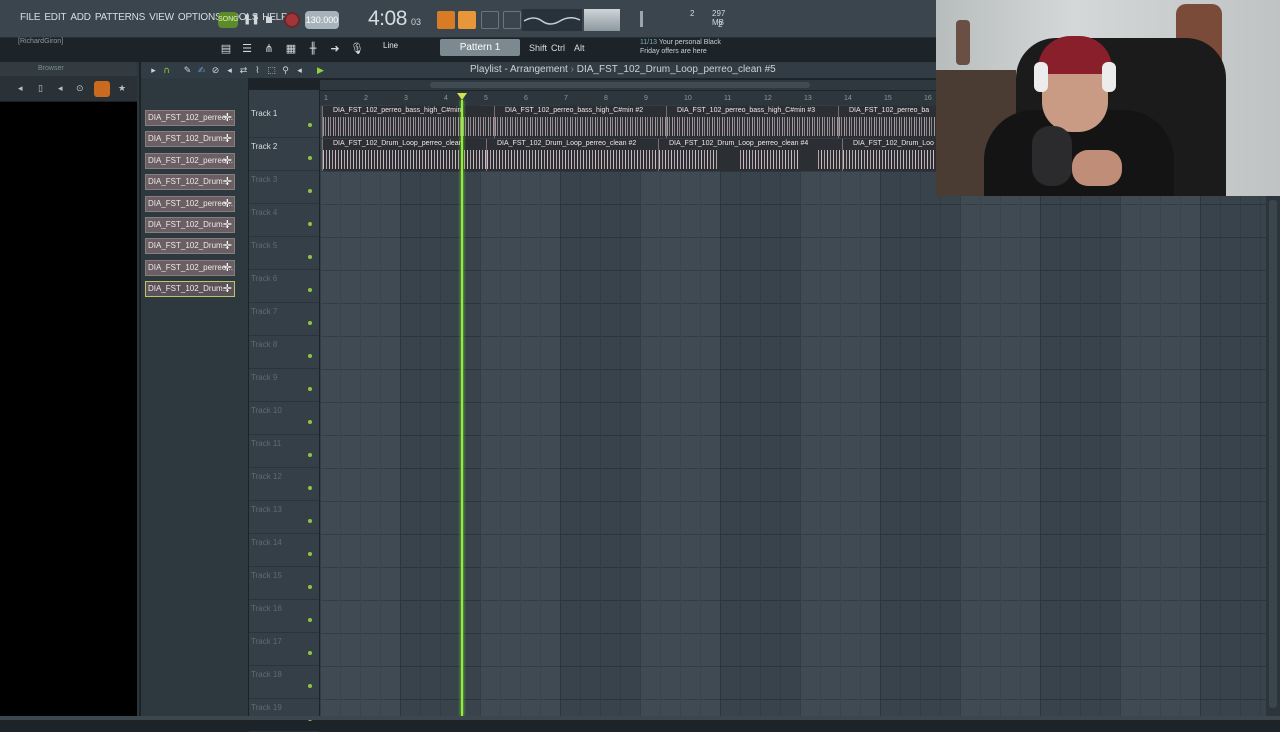 The image size is (1280, 732). Describe the element at coordinates (215, 71) in the screenshot. I see `delete-tool-icon: ⊘` at that location.